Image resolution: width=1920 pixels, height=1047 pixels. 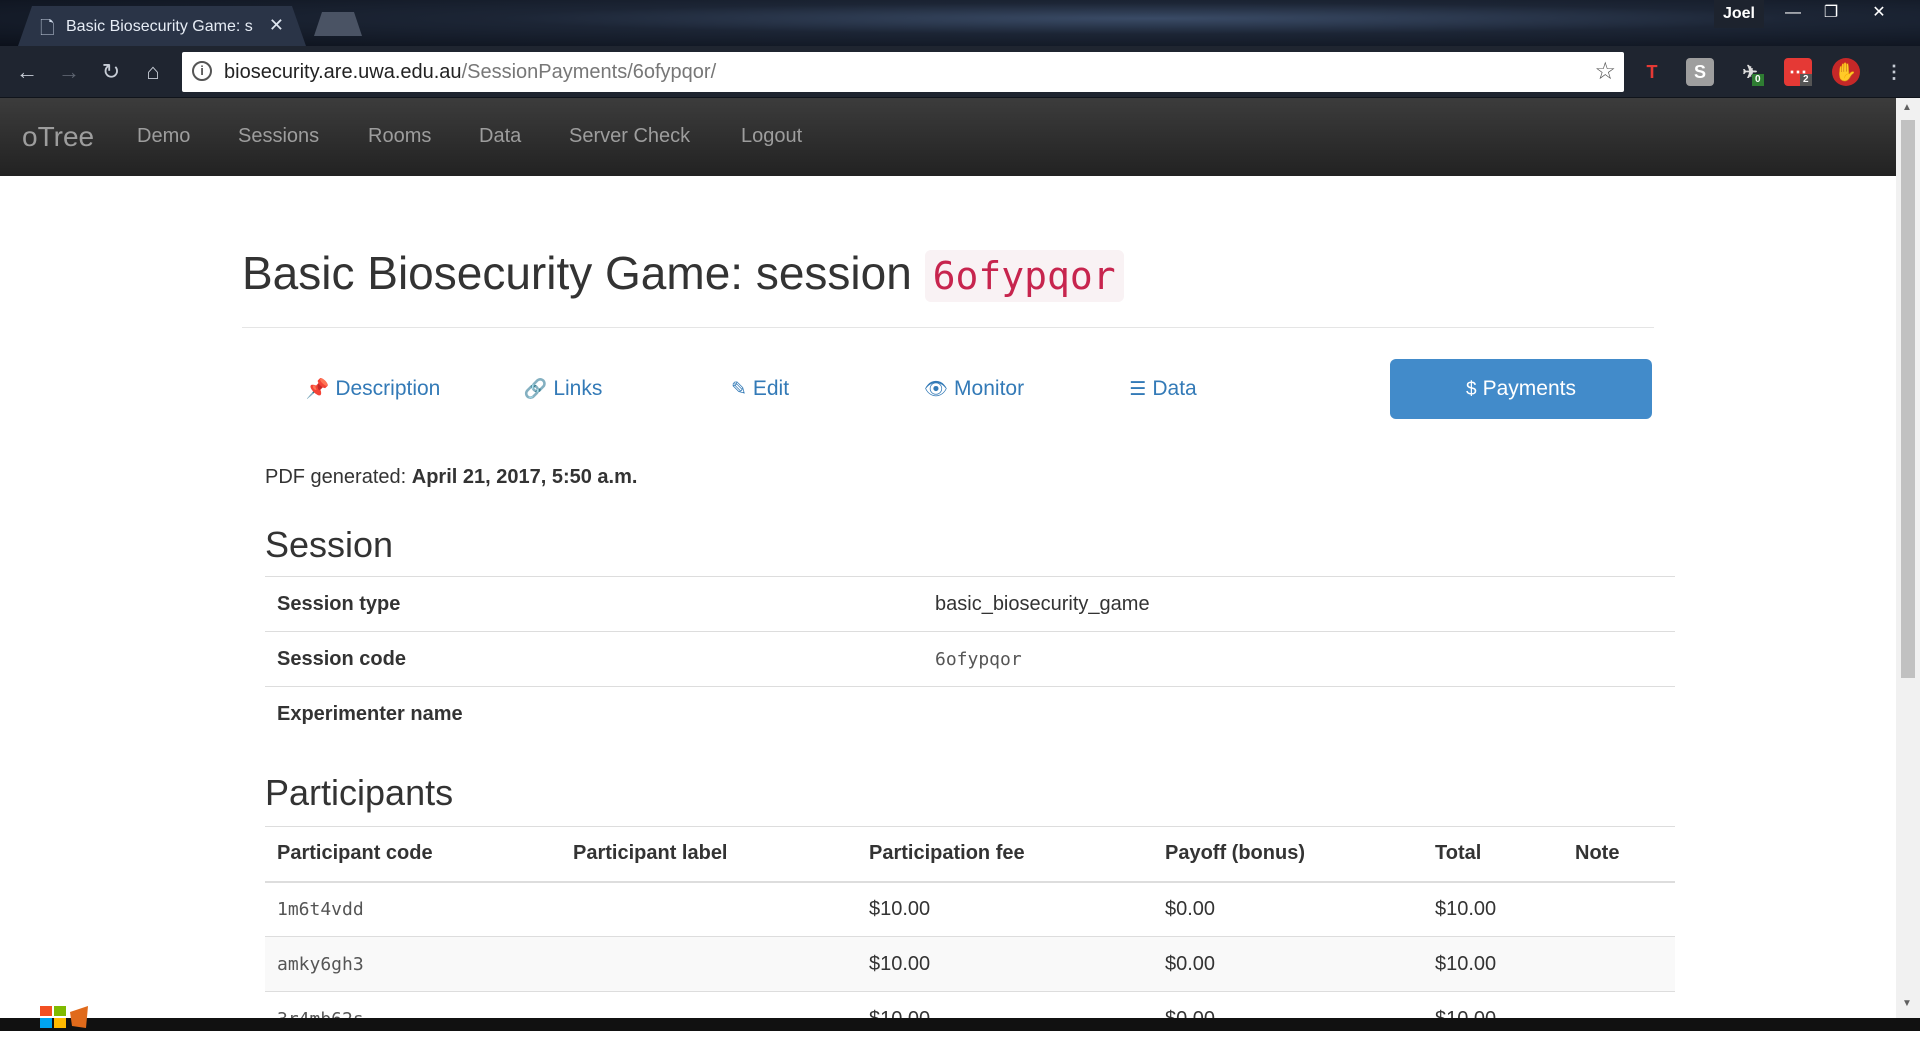 What do you see at coordinates (535, 389) in the screenshot?
I see `link-icon: 🔗` at bounding box center [535, 389].